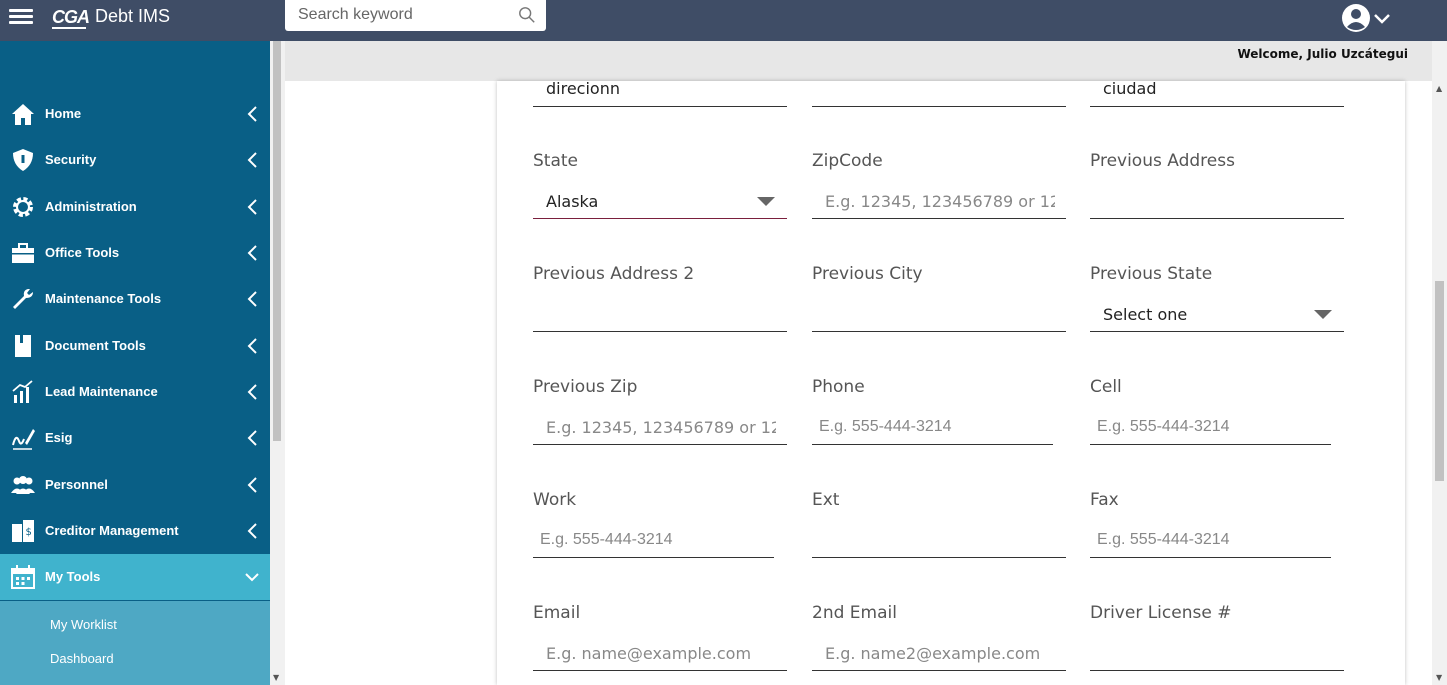  I want to click on hamburger-menu-icon, so click(21, 17).